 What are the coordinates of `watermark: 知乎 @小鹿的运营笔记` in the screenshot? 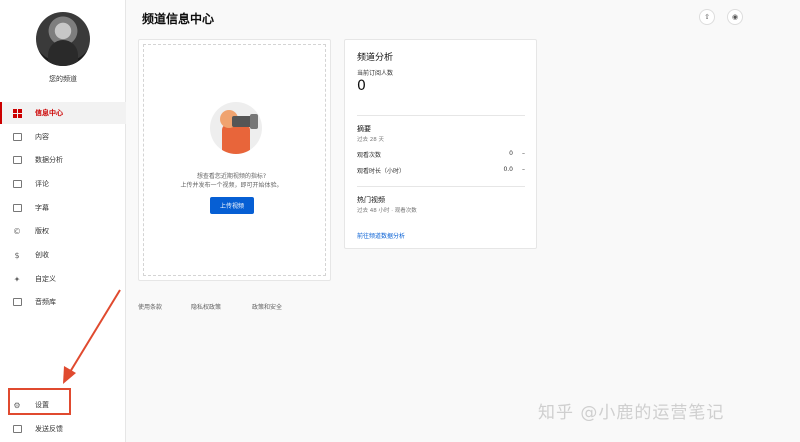 It's located at (631, 413).